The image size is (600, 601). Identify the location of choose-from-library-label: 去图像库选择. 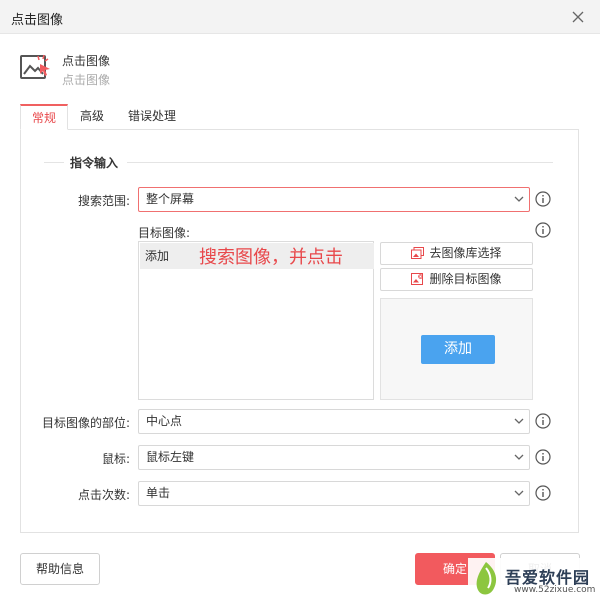
(465, 253).